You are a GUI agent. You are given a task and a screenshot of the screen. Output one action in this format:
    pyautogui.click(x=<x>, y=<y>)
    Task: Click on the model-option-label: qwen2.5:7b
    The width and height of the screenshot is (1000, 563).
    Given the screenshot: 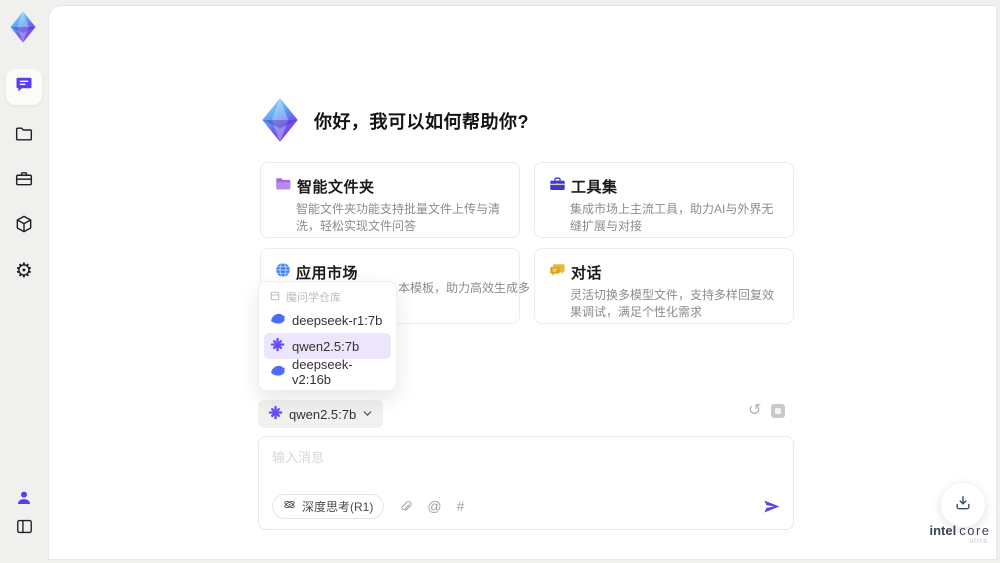 What is the action you would take?
    pyautogui.click(x=326, y=346)
    